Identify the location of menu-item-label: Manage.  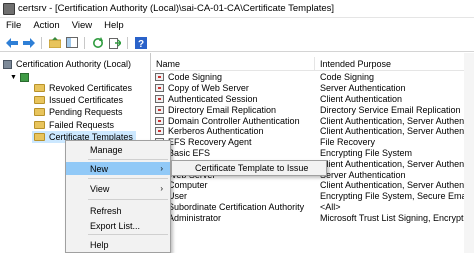
(106, 149).